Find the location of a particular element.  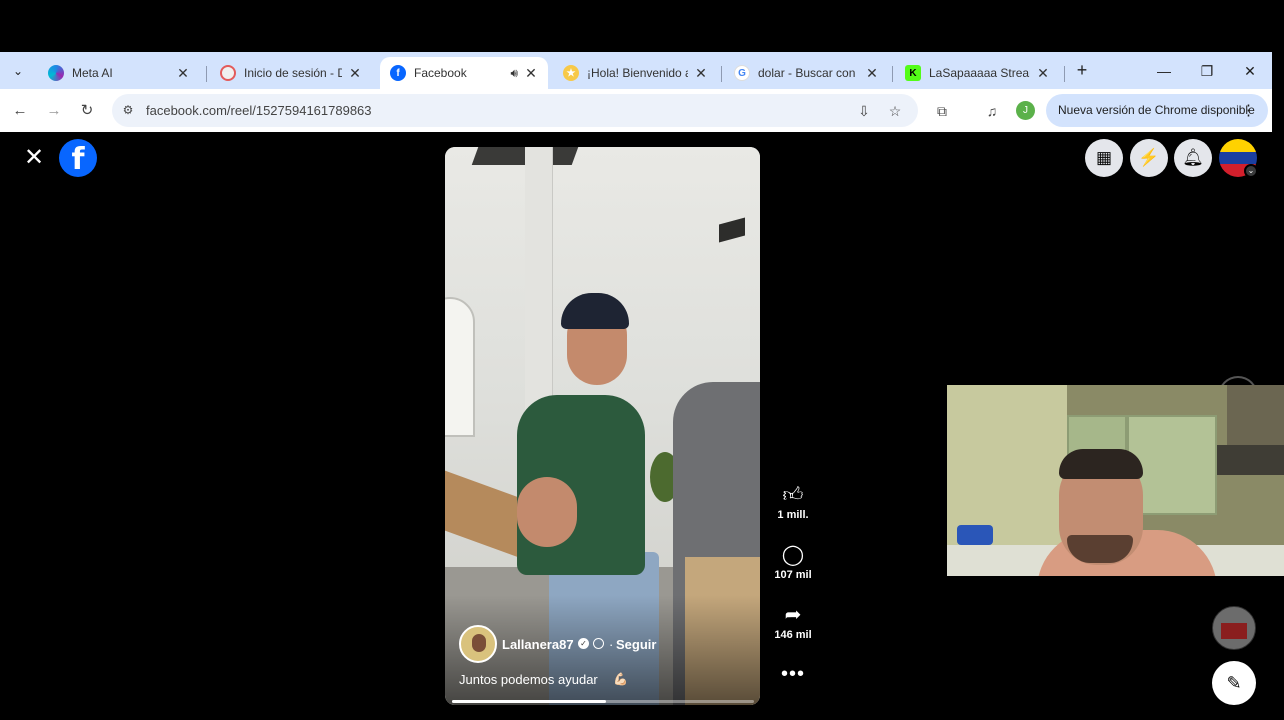

comment-bubble-icon: ◯ is located at coordinates (793, 555).